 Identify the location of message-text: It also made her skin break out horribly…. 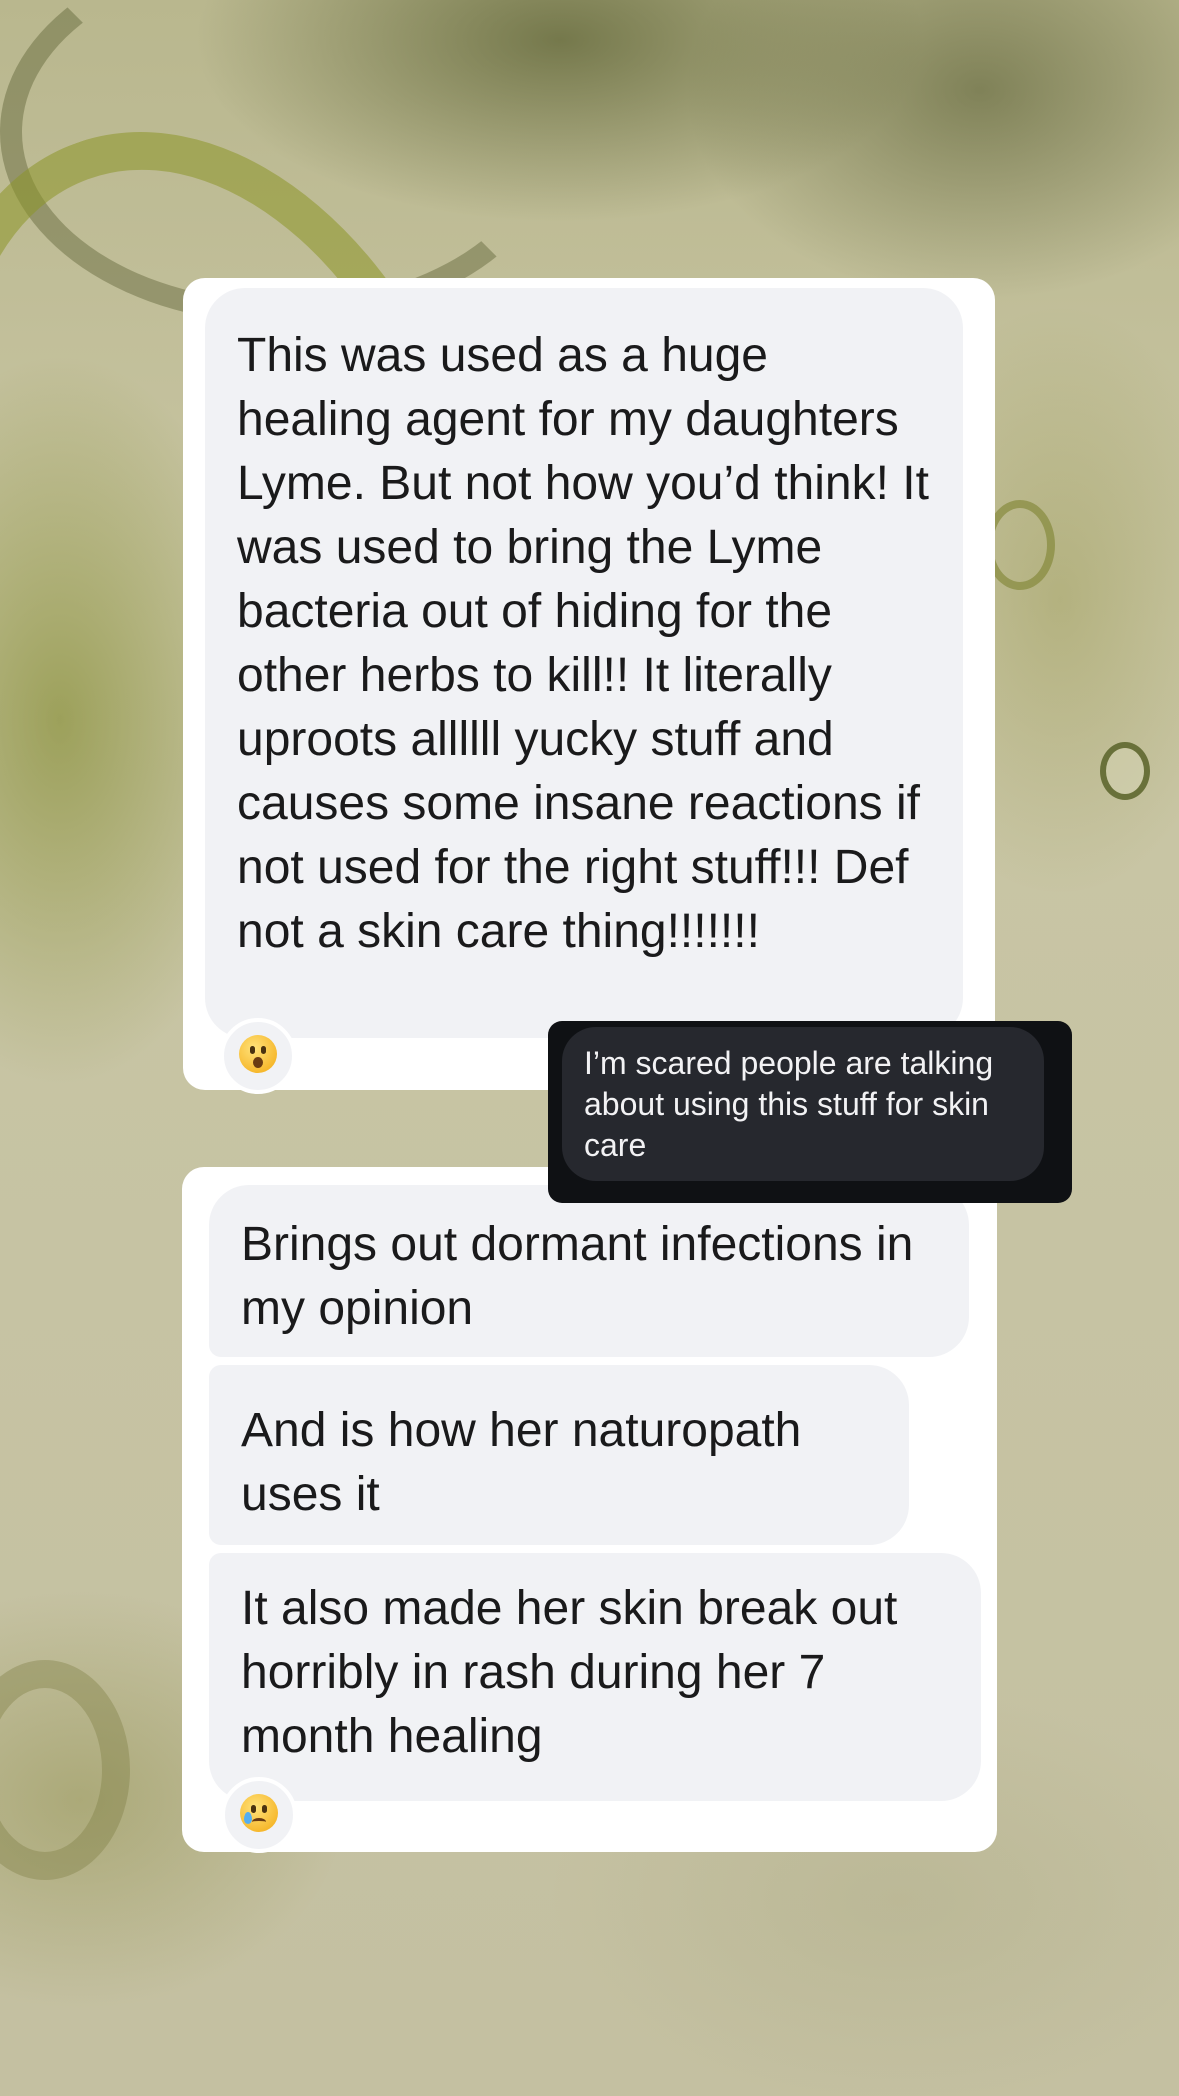
(569, 1672).